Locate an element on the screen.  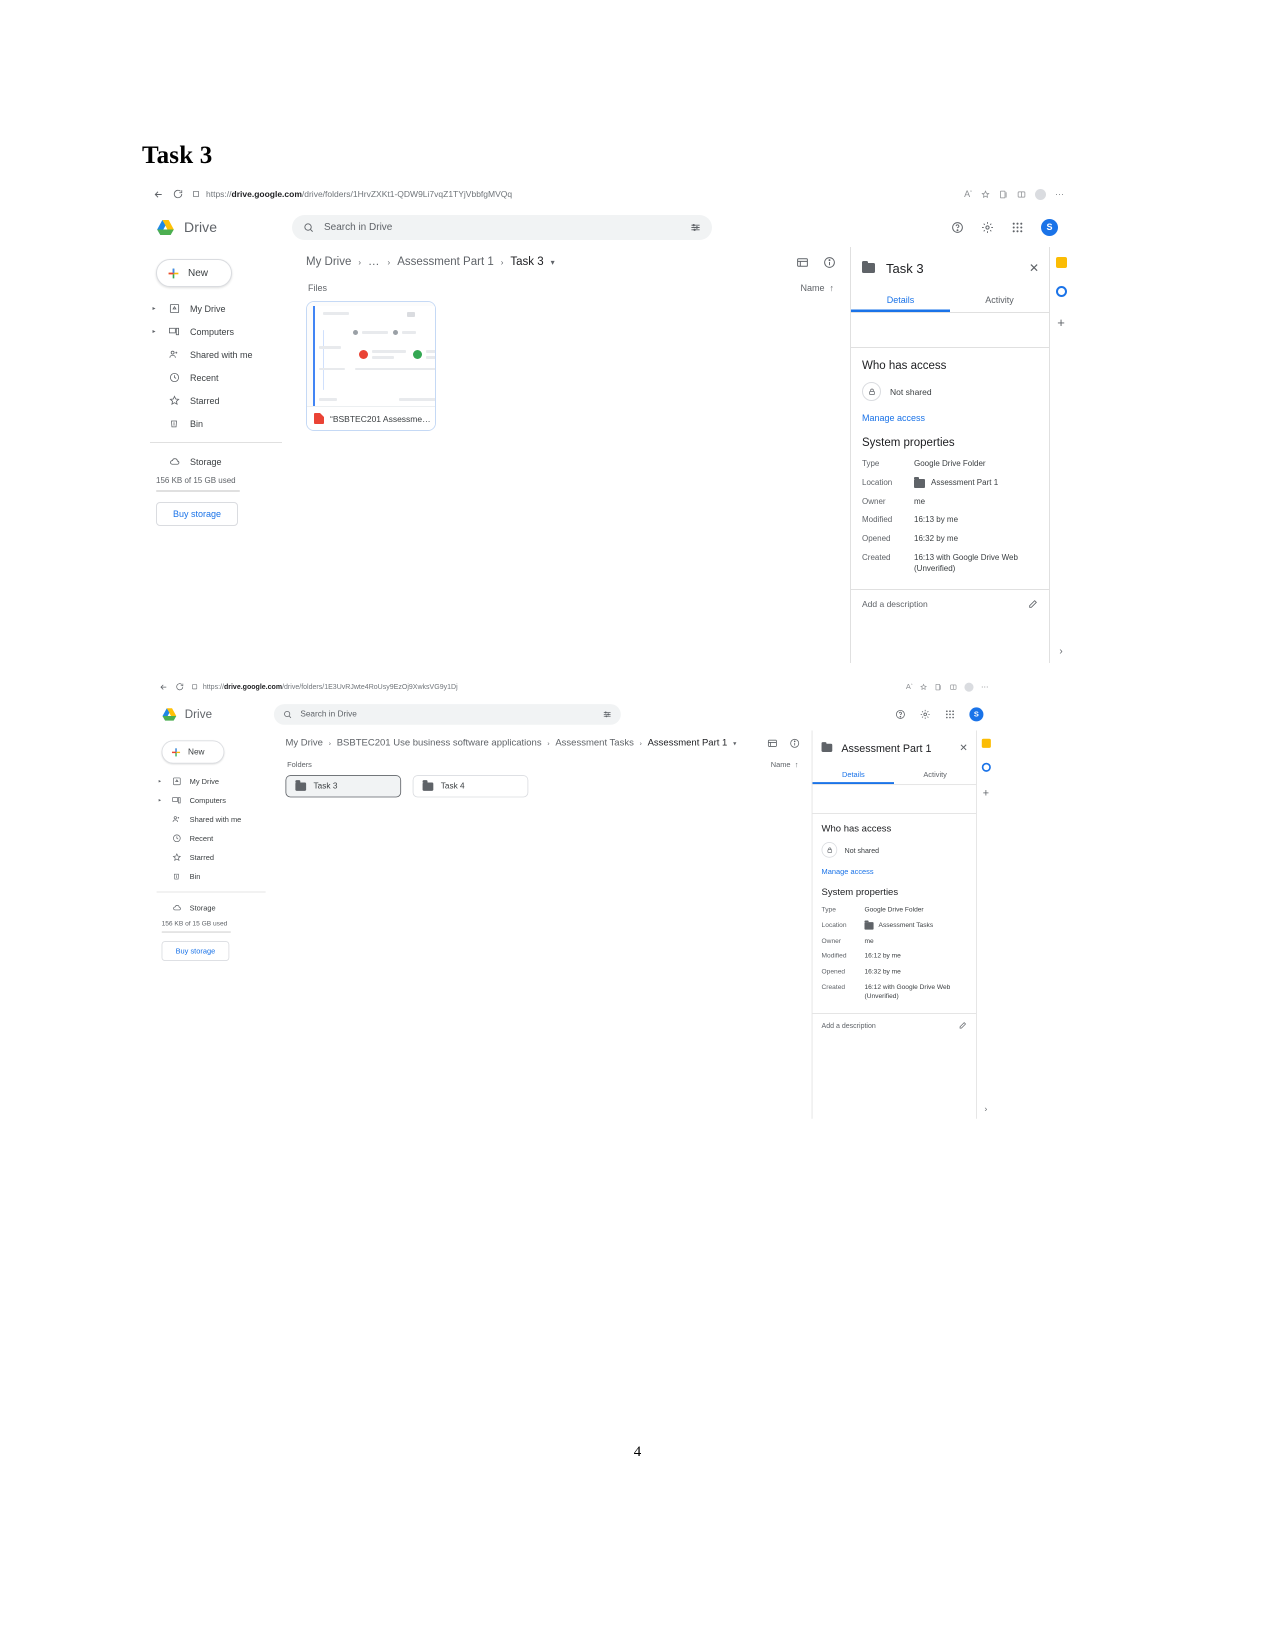
breadcrumb-item-assessment-part-1: Assessment Part 1 is located at coordinates (445, 262).